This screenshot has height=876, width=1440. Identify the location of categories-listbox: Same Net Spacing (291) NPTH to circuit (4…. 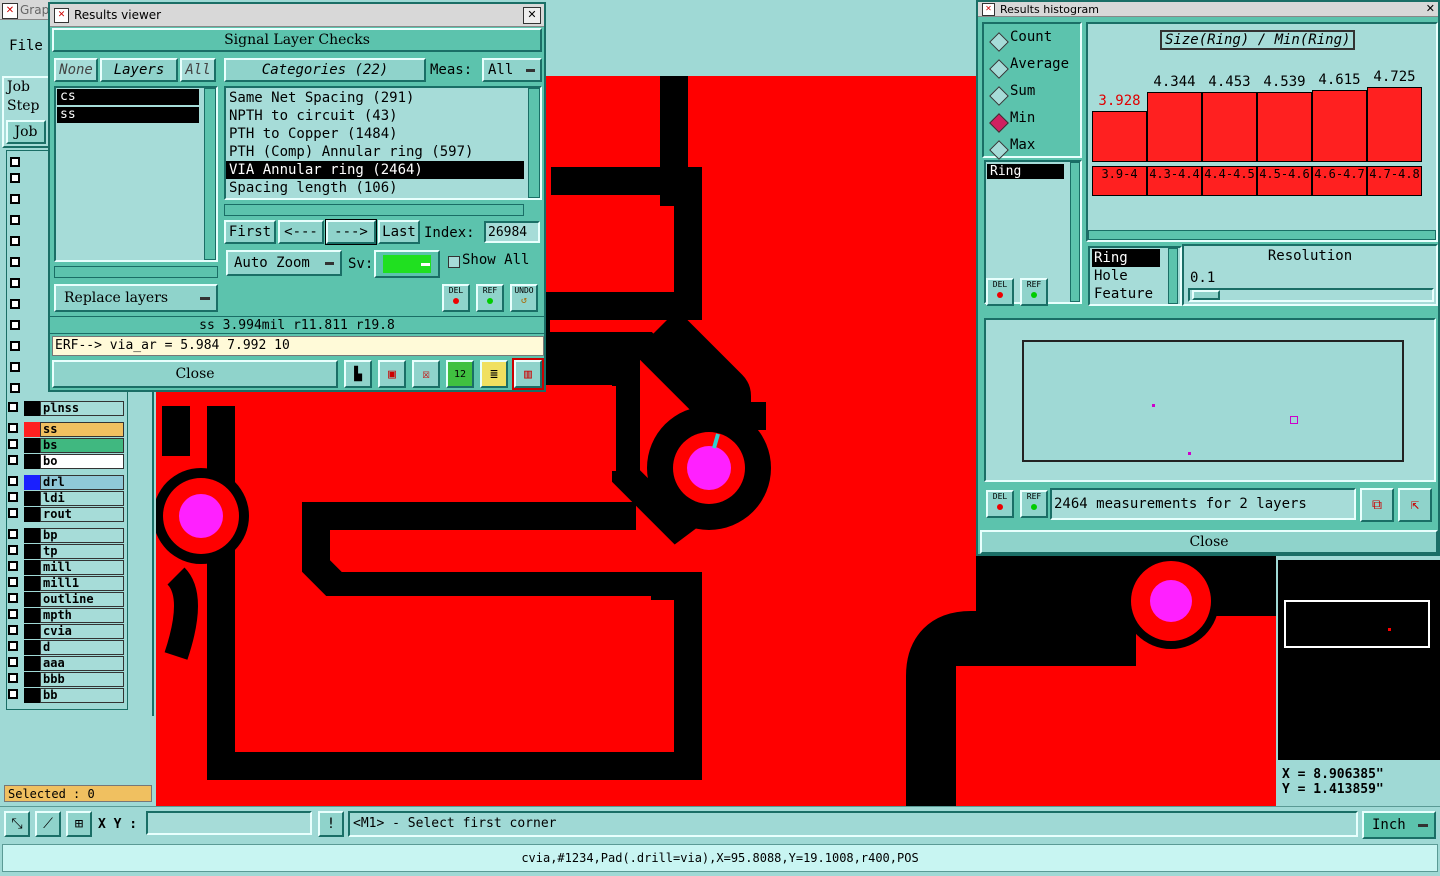
(383, 143).